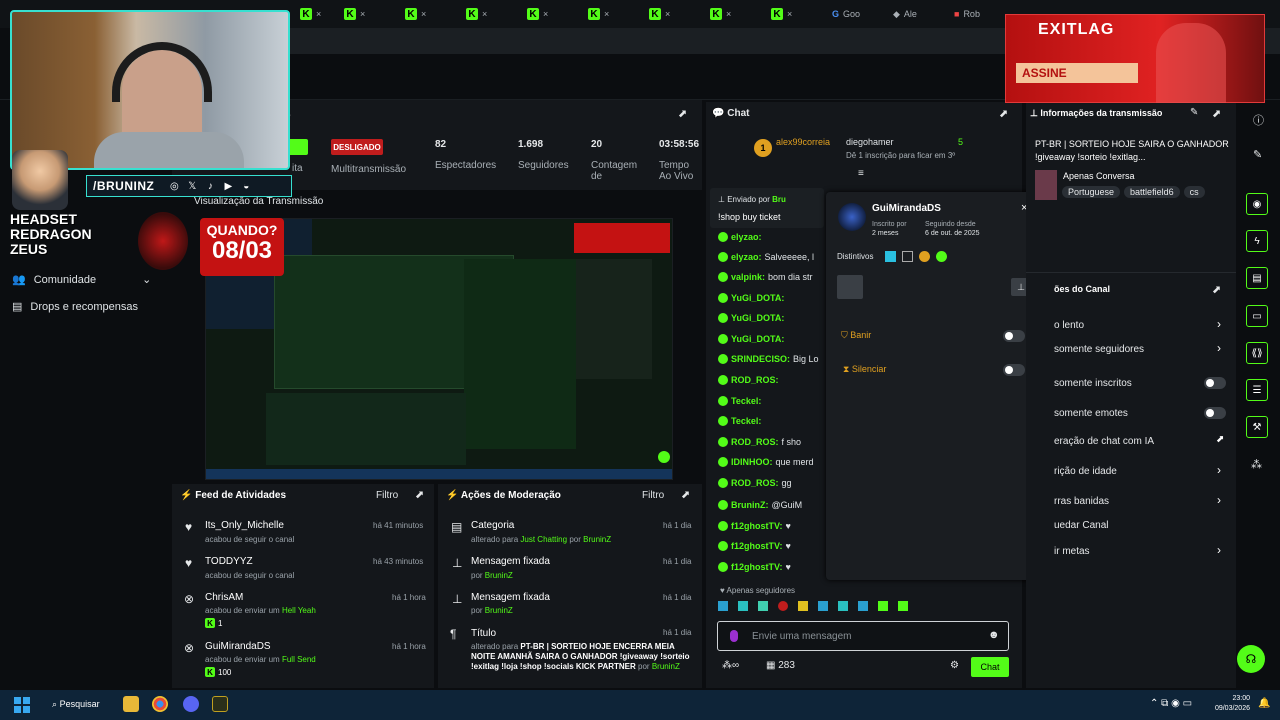  I want to click on info-icon: ⓘ, so click(1258, 120).